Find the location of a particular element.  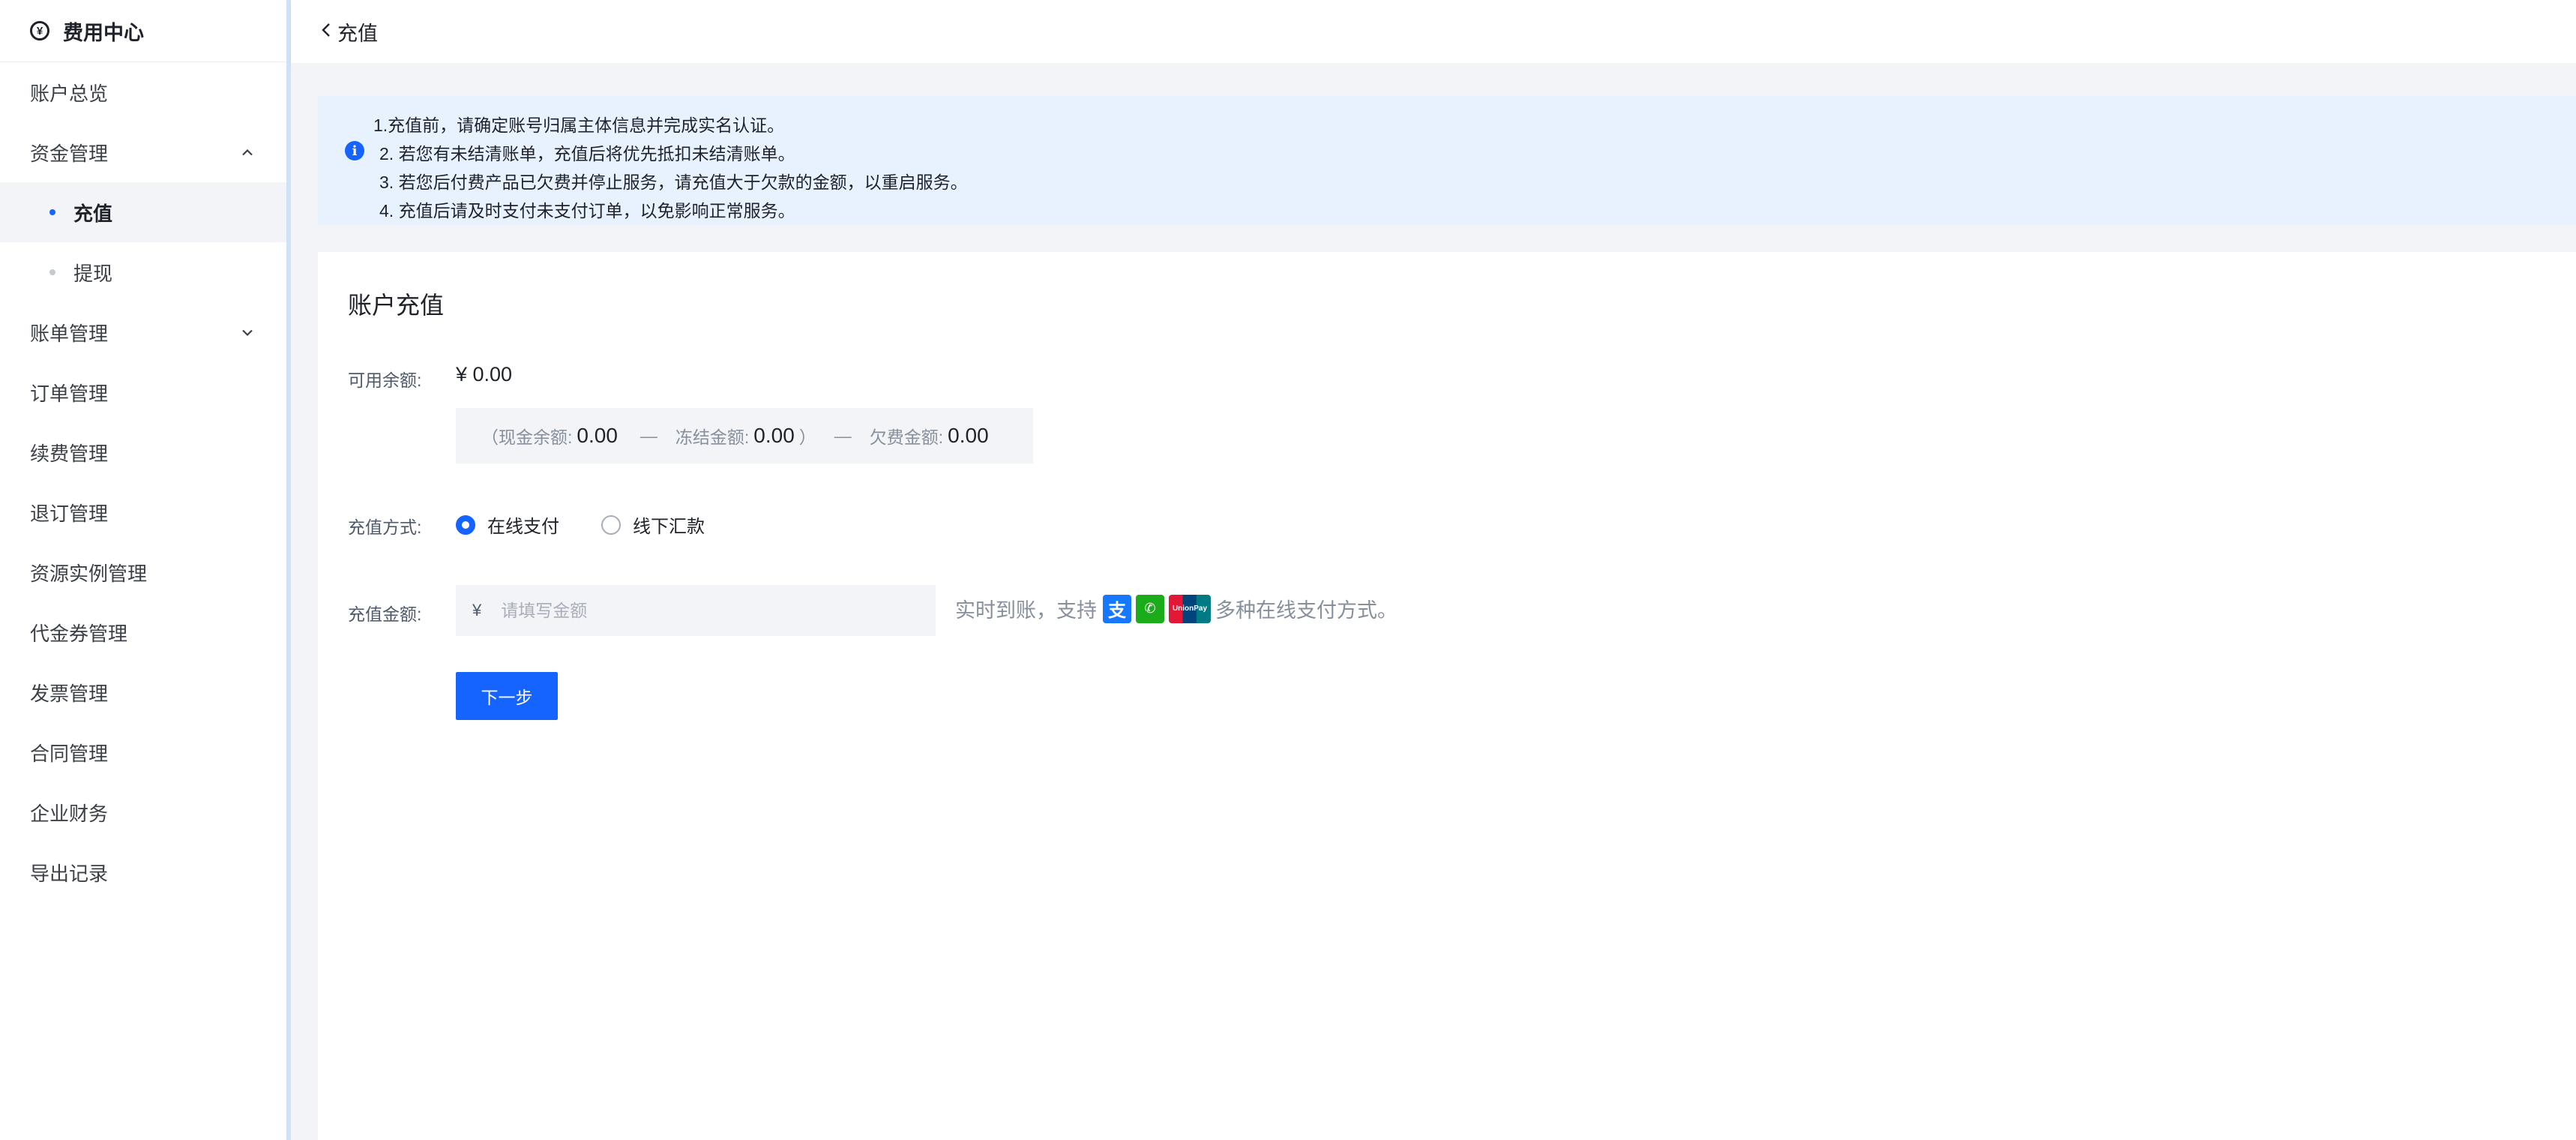

balance-breakdown: （现金余额: 0.00 — 冻结金额: 0.00 ） — 欠费金额: 0.00 is located at coordinates (744, 436).